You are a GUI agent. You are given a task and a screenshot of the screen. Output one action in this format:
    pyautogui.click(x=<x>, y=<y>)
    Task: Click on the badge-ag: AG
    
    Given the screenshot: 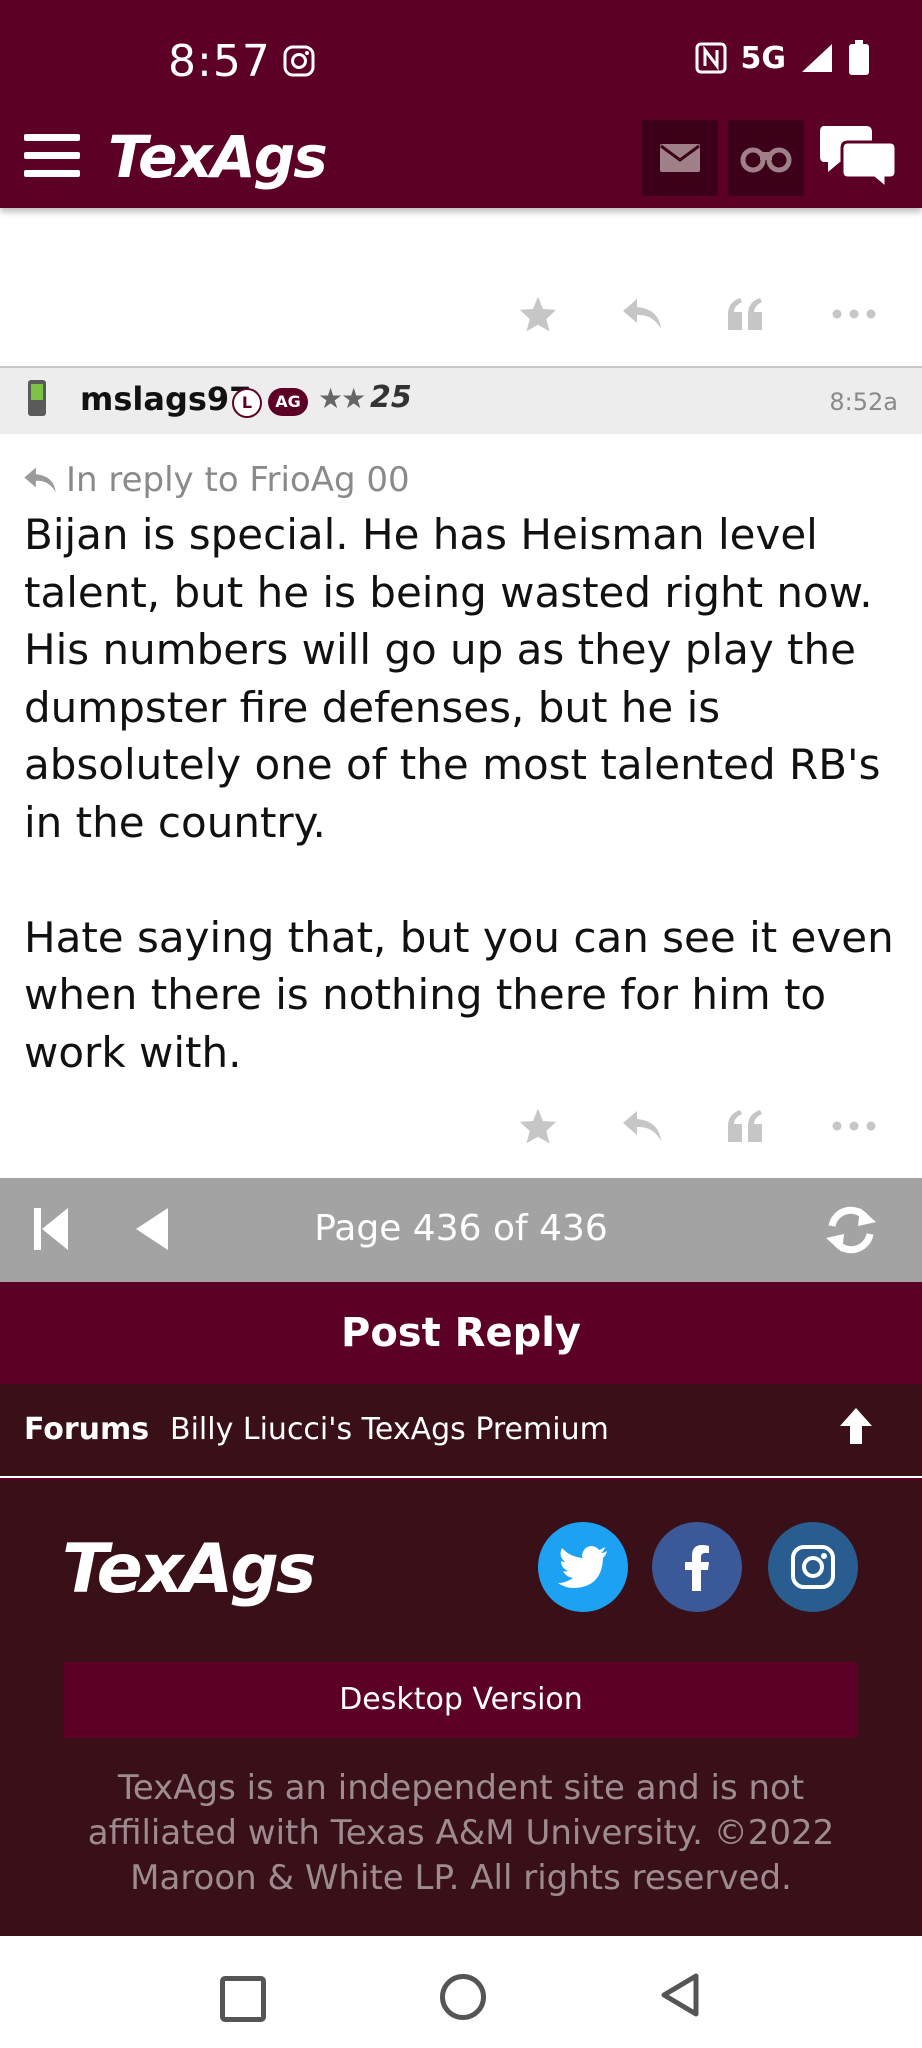 What is the action you would take?
    pyautogui.click(x=288, y=402)
    